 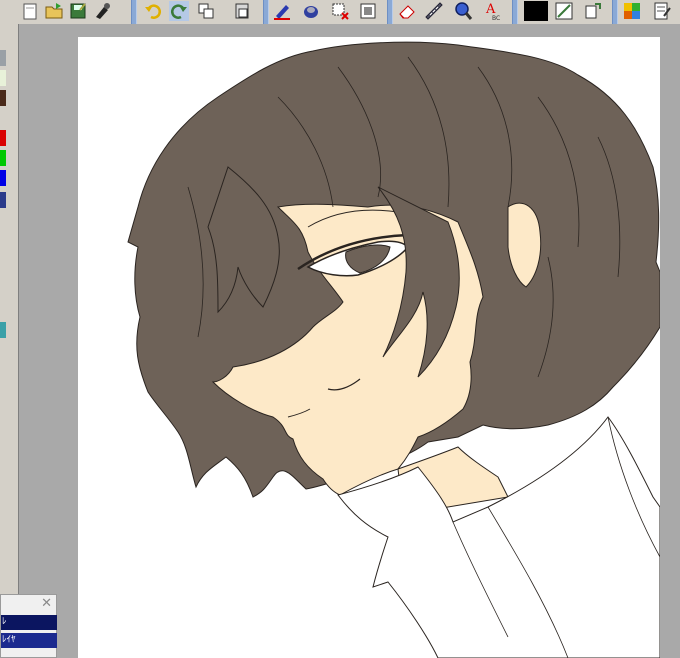 I want to click on close-icon: ✕, so click(x=46, y=604).